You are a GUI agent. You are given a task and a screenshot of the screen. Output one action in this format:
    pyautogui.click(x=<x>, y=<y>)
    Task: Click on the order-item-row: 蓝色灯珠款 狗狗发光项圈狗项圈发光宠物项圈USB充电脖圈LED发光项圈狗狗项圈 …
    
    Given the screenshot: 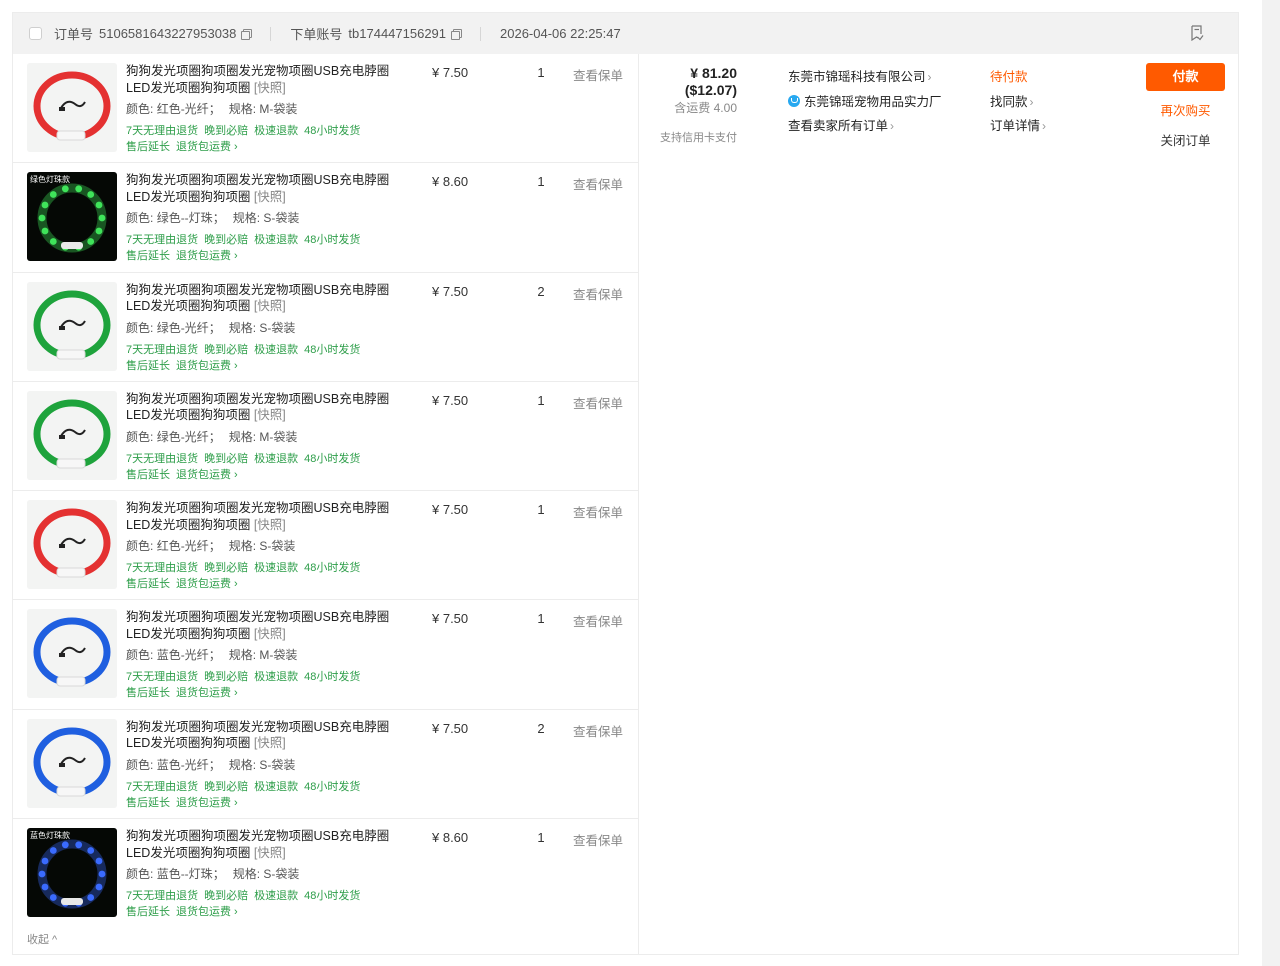 What is the action you would take?
    pyautogui.click(x=325, y=873)
    